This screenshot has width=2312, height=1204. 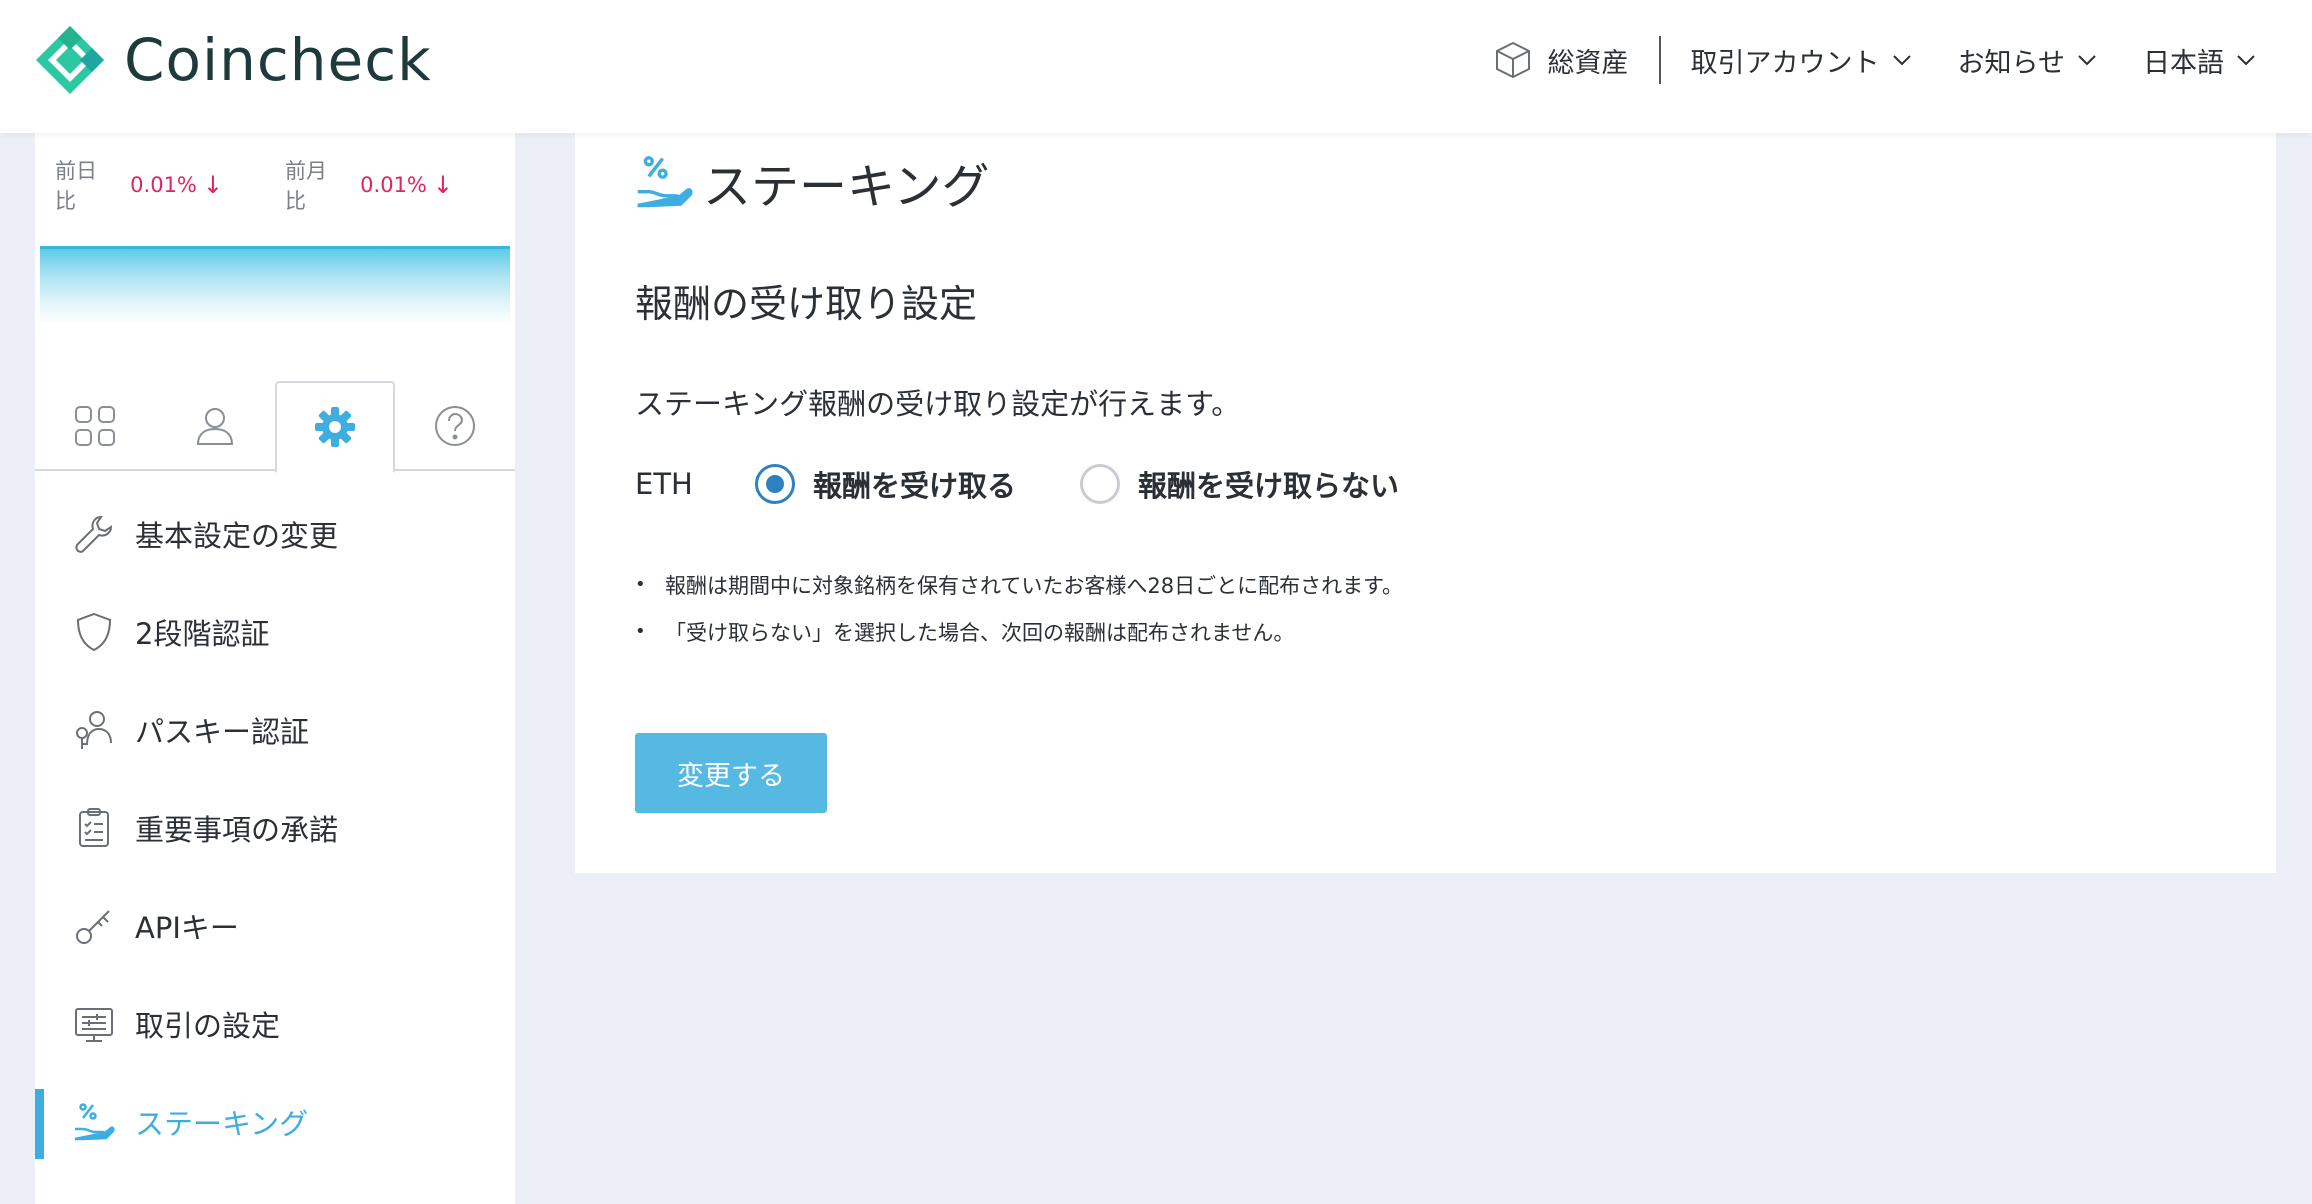 What do you see at coordinates (1659, 60) in the screenshot?
I see `nav-divider` at bounding box center [1659, 60].